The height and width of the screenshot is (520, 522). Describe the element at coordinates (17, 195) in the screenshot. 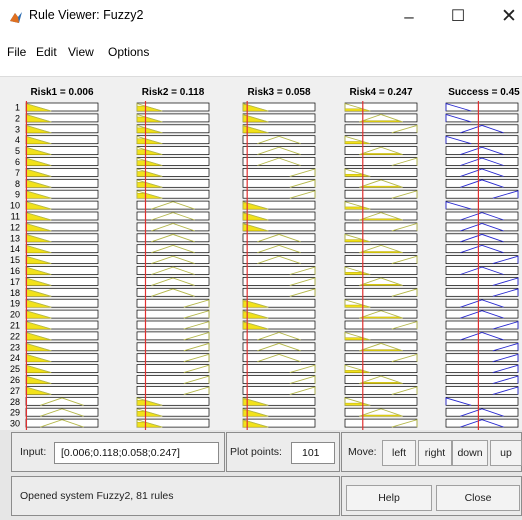

I see `rule-number: 9` at that location.